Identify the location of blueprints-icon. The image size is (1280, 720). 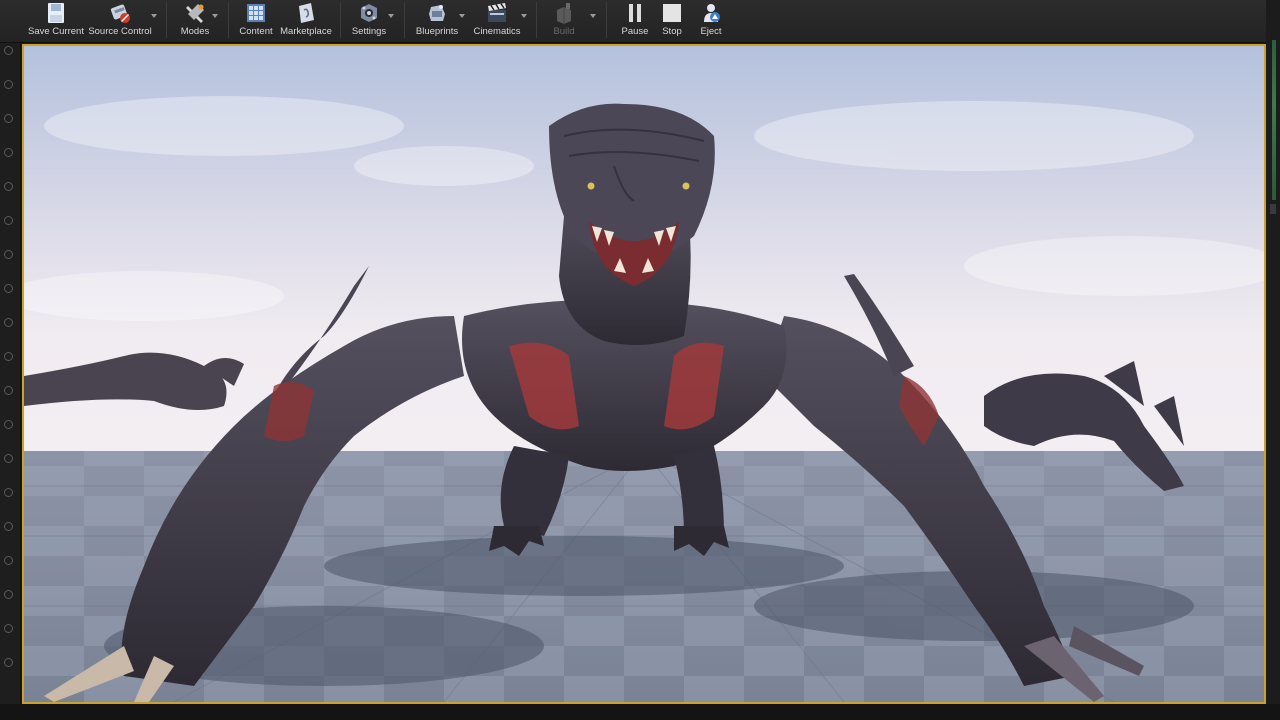
(437, 13).